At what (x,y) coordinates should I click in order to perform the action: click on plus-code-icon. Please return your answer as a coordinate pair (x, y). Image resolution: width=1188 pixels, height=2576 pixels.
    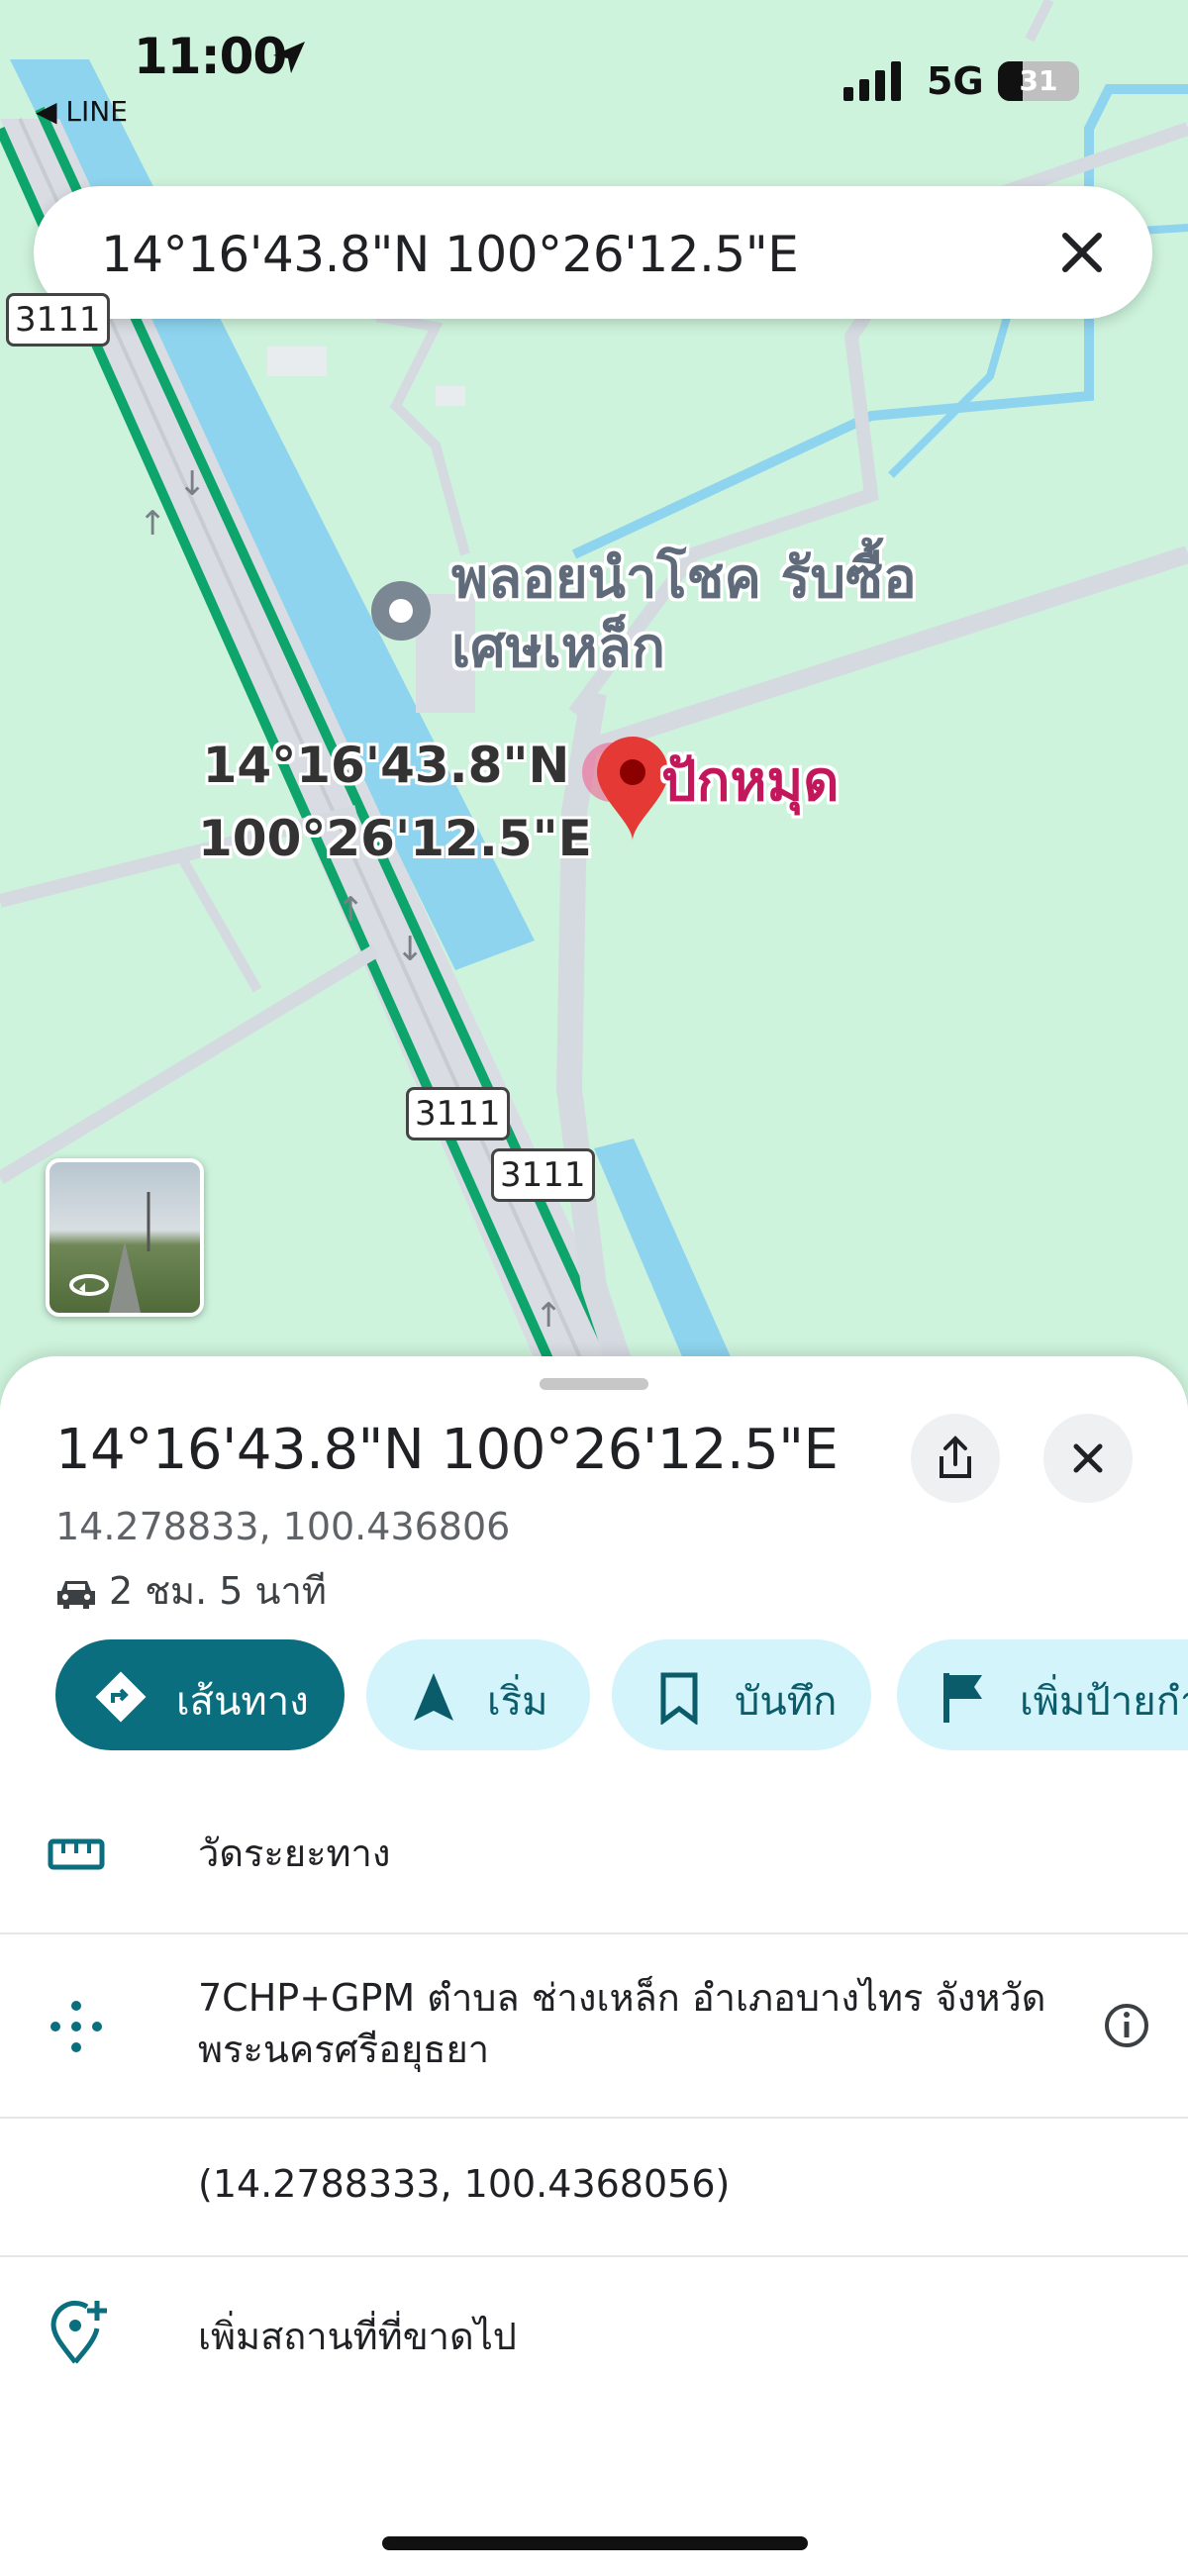
    Looking at the image, I should click on (76, 2027).